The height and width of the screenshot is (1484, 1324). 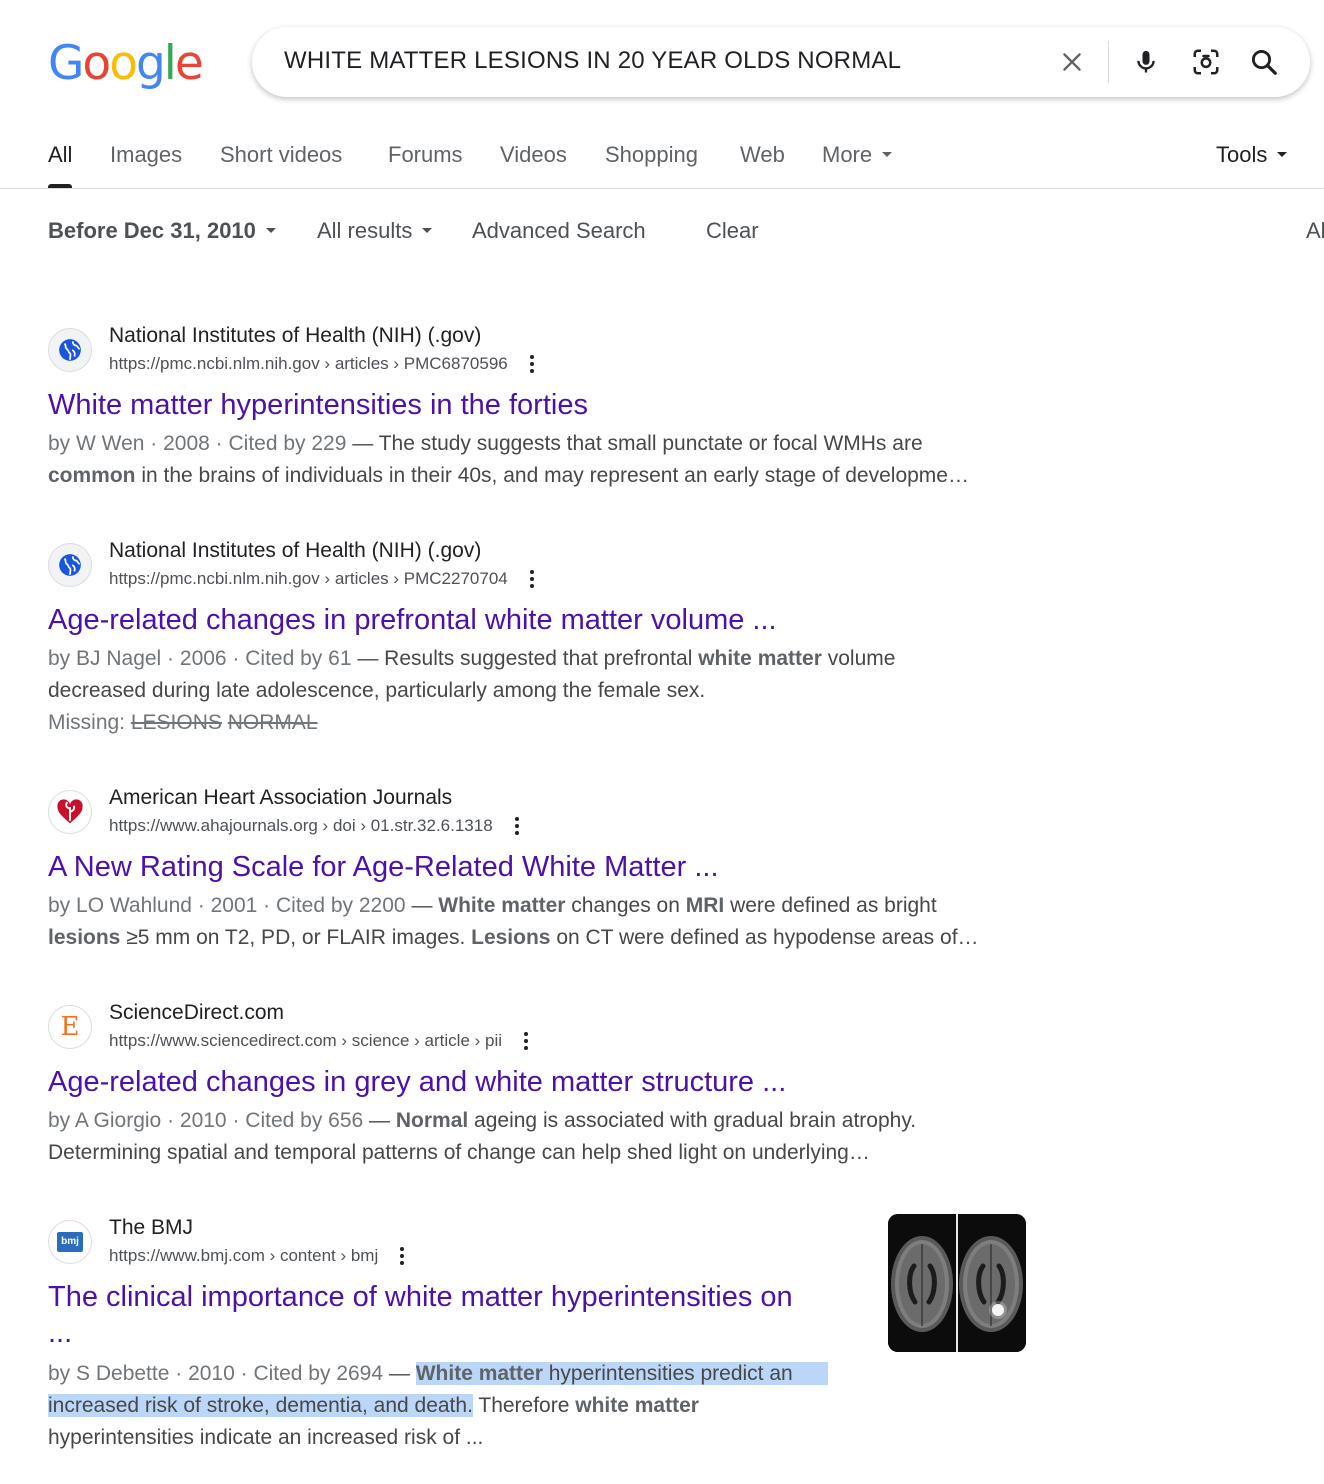 I want to click on search-divider, so click(x=1108, y=62).